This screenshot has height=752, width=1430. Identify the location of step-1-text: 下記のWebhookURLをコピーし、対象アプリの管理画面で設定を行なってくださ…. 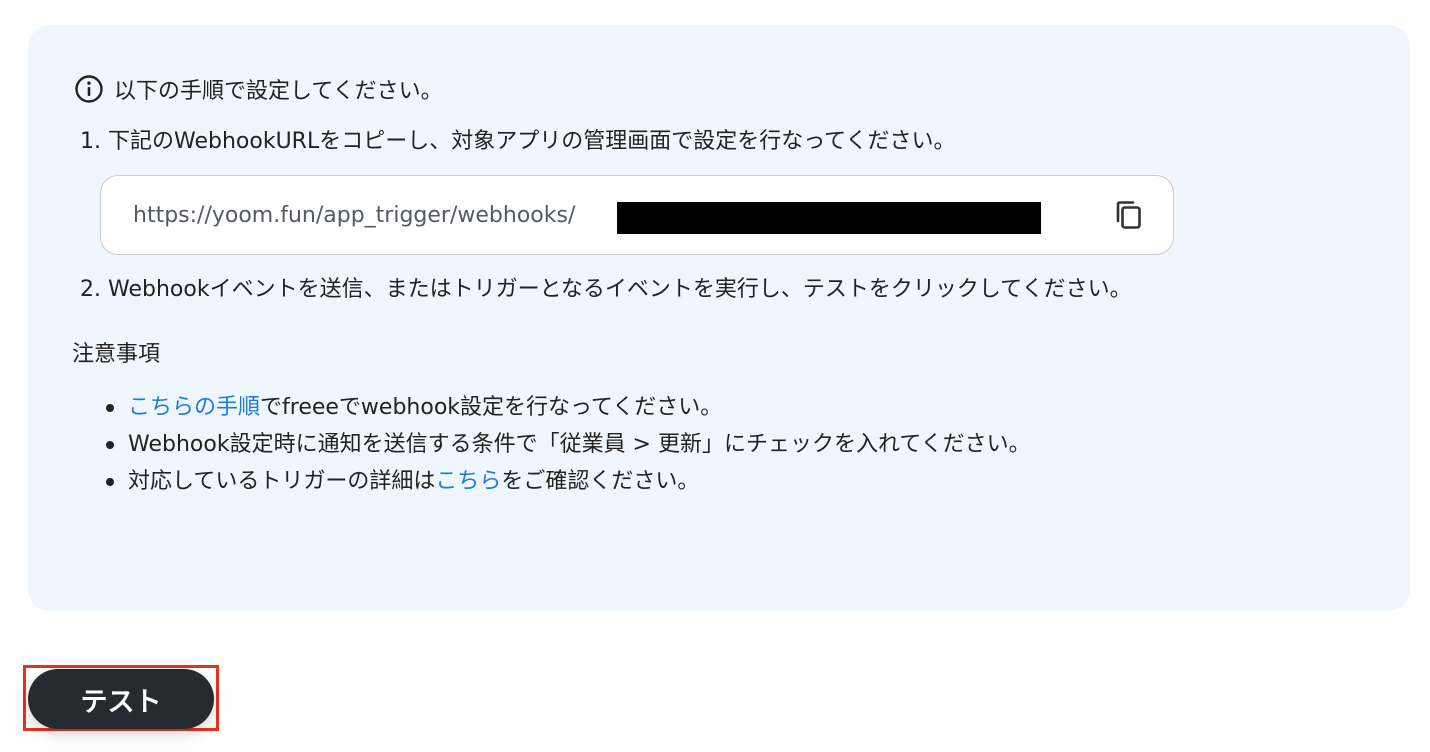
(532, 141).